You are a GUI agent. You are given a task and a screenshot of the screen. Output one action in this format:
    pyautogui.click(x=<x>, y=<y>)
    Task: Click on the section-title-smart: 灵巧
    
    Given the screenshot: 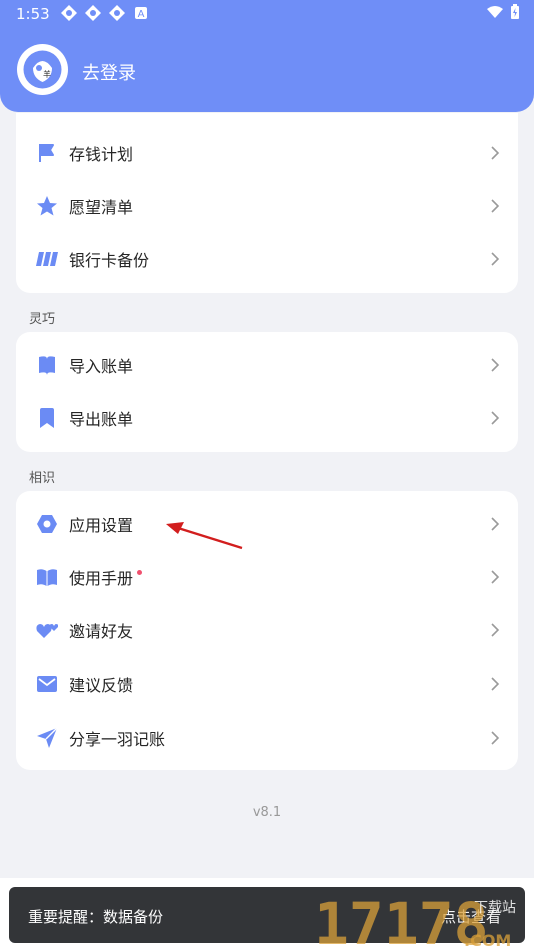 What is the action you would take?
    pyautogui.click(x=42, y=319)
    